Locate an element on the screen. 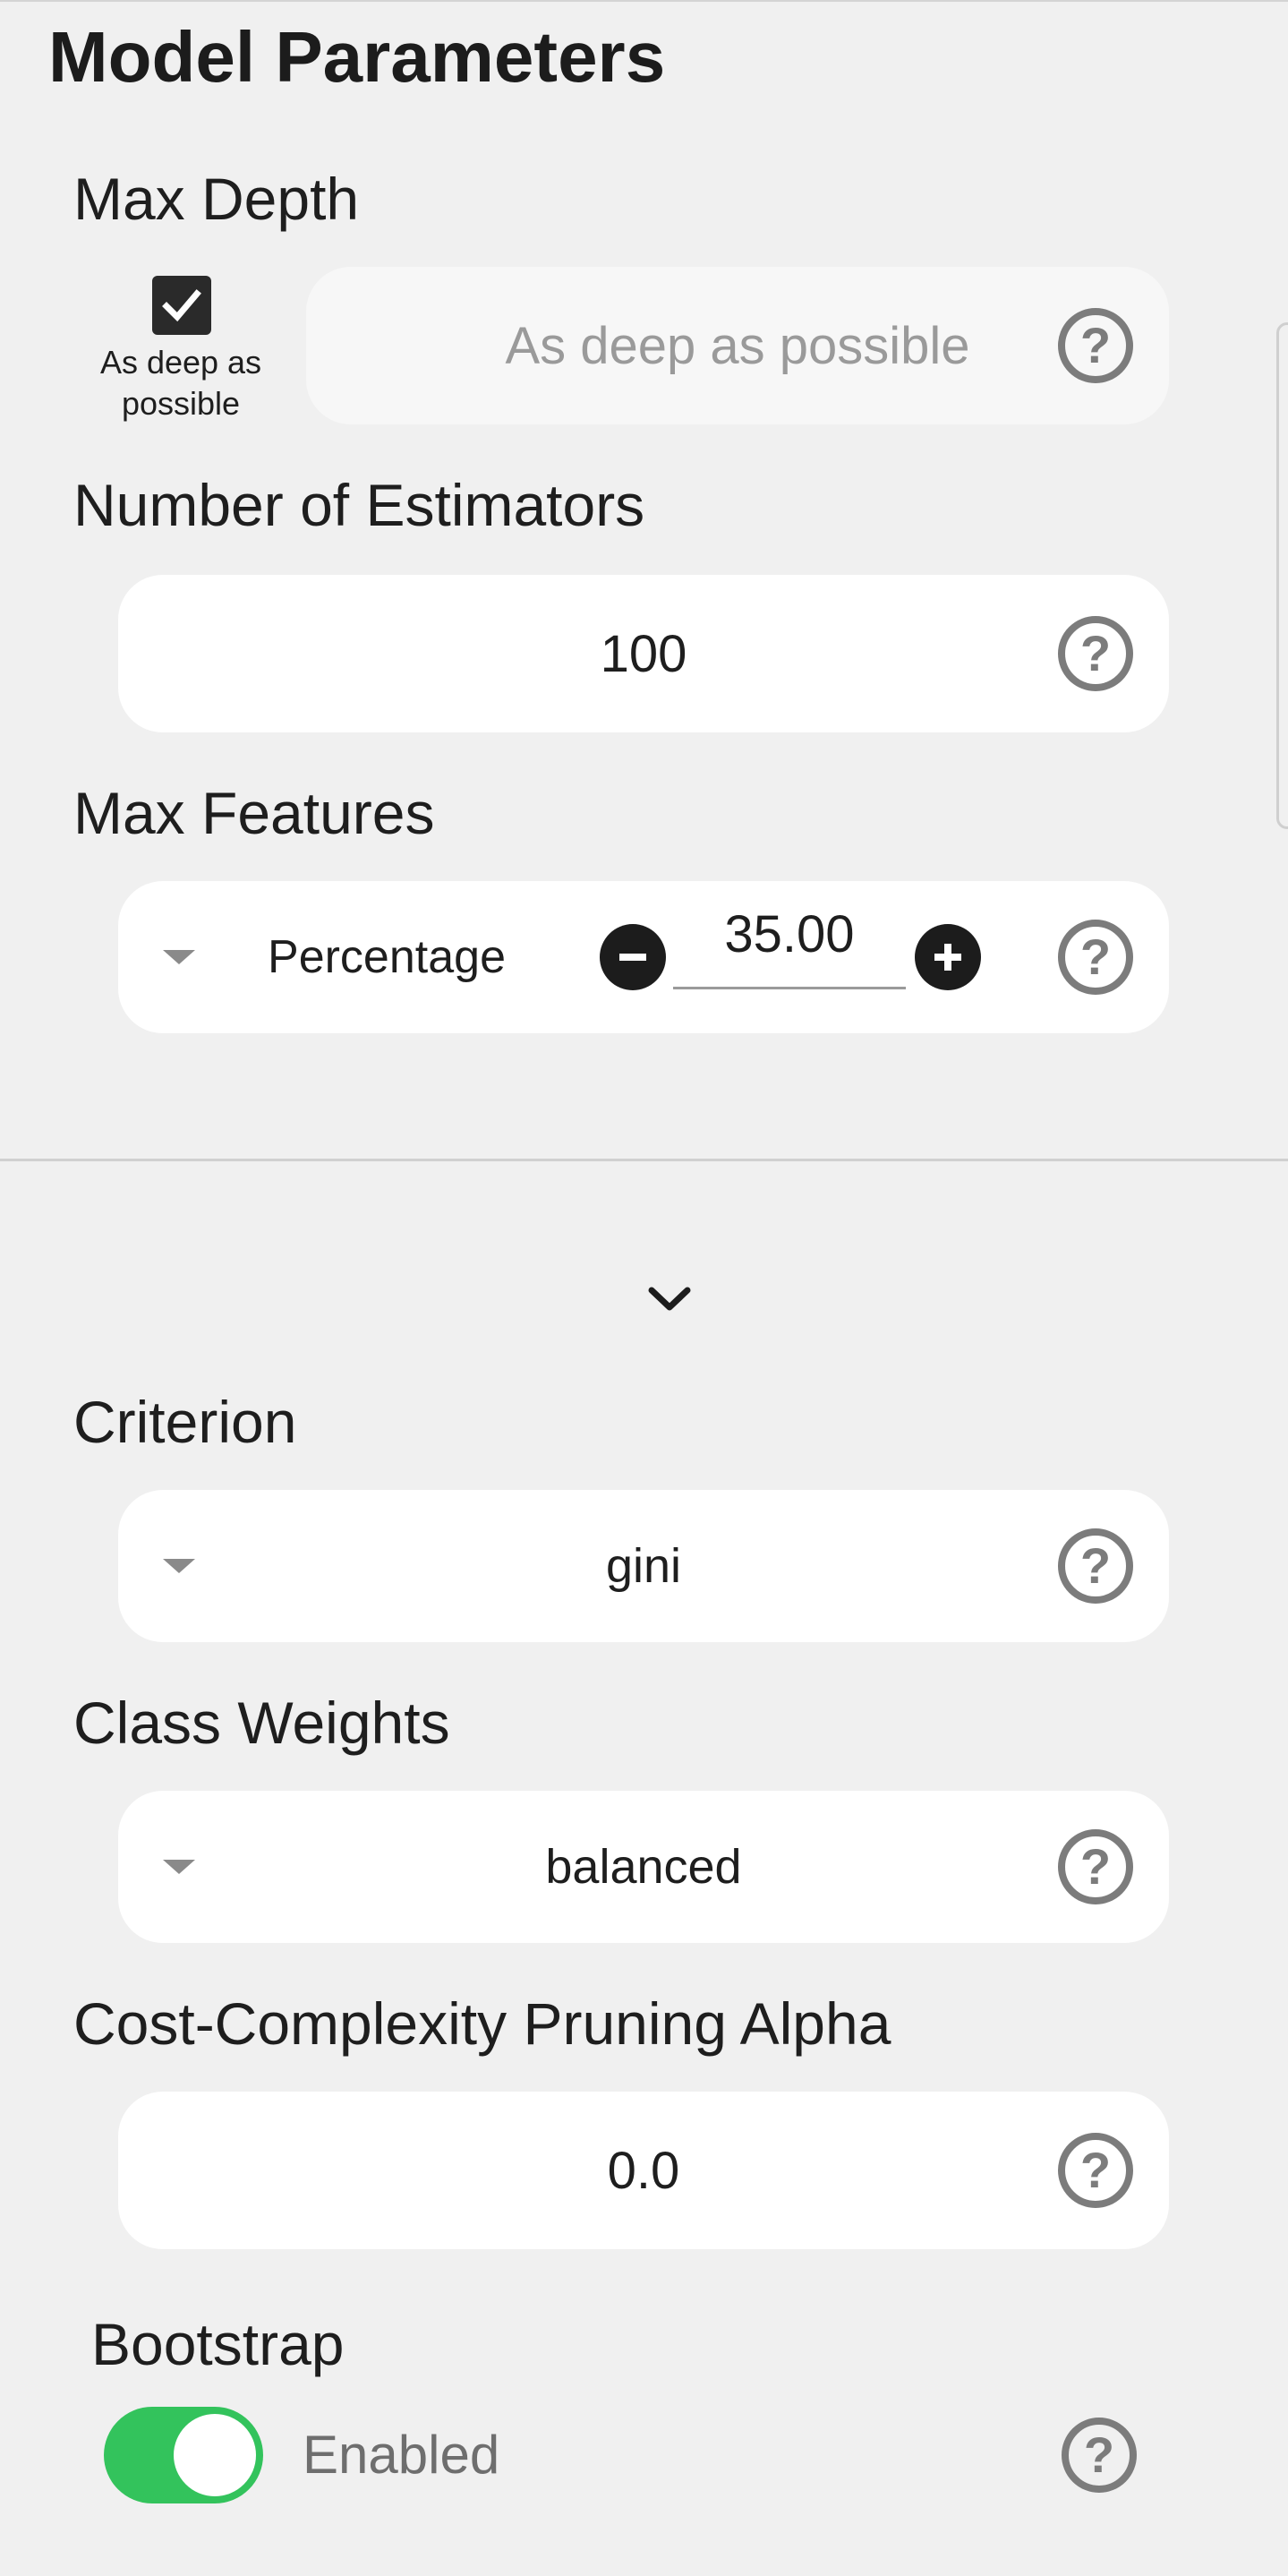 The height and width of the screenshot is (2576, 1288). class-weights-value: balanced is located at coordinates (643, 1867).